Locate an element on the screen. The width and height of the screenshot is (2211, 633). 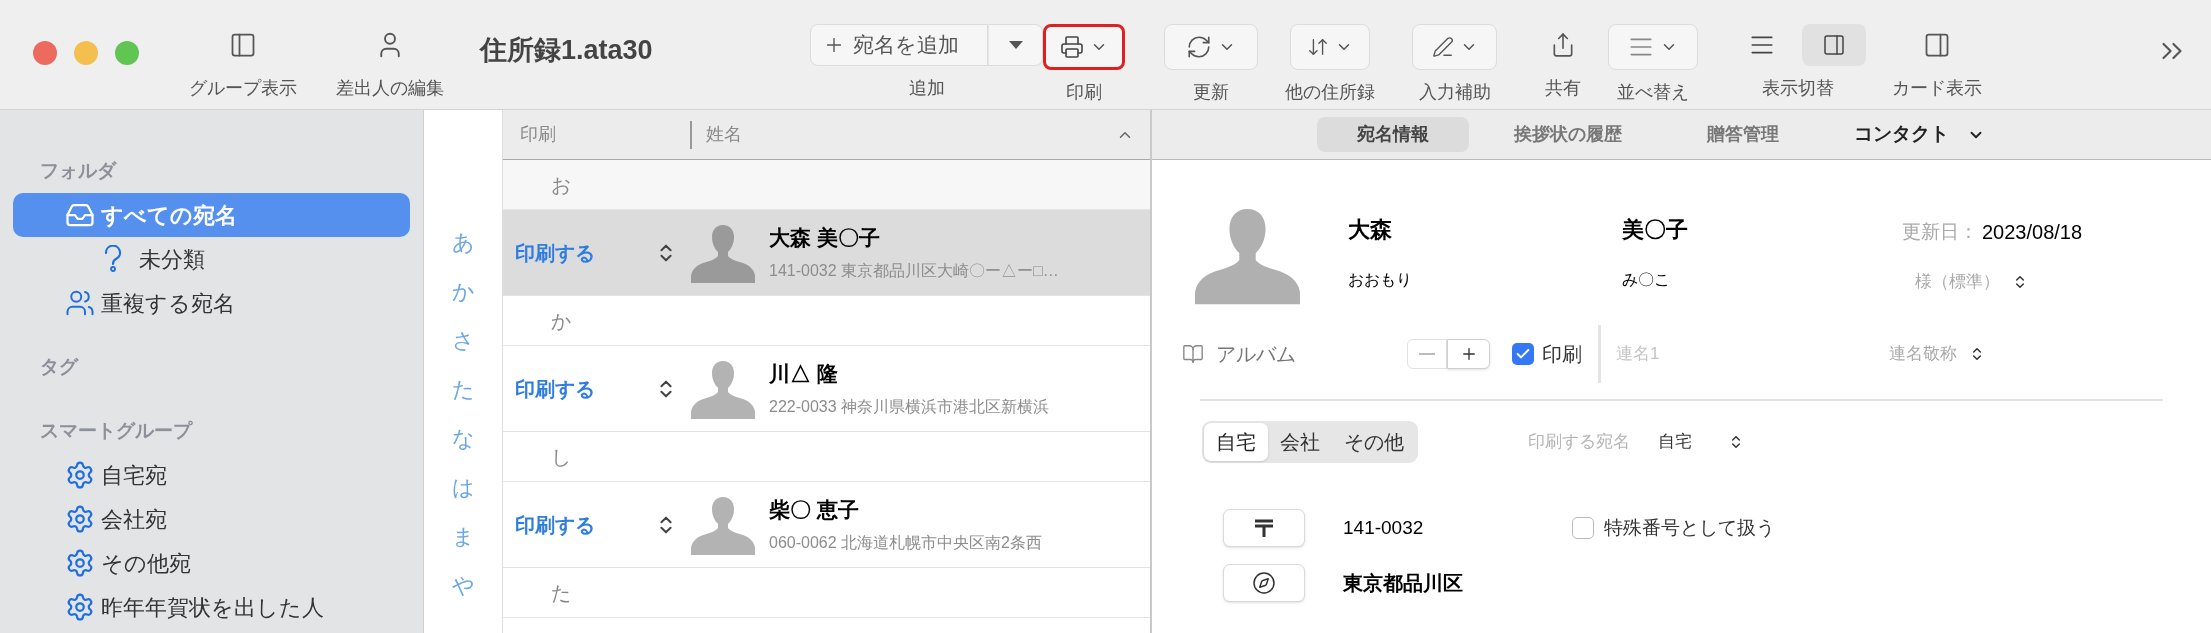
group-heading: お is located at coordinates (561, 185).